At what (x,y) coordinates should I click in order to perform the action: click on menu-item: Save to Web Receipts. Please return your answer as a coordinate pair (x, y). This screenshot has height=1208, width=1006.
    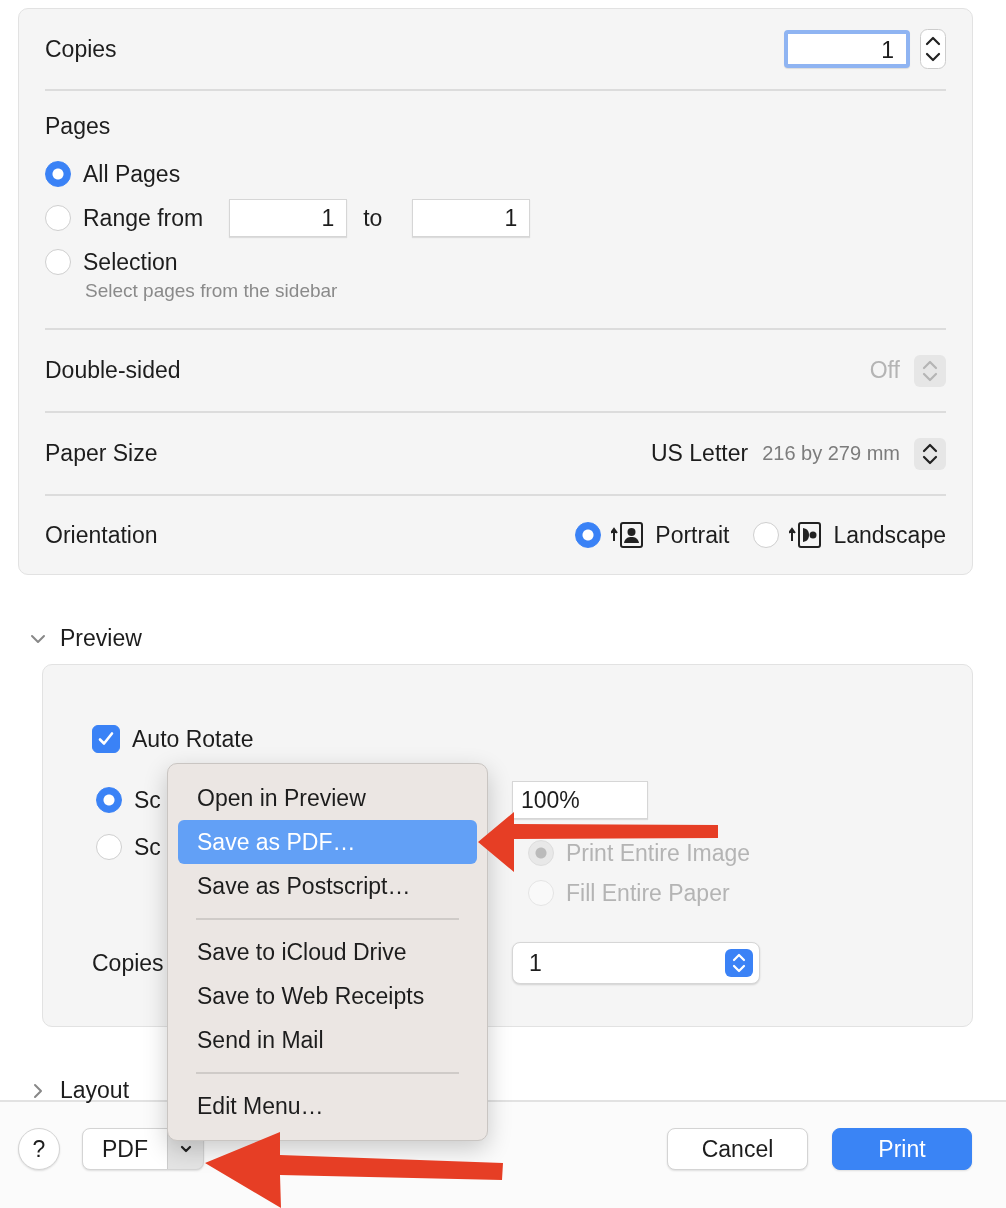
    Looking at the image, I should click on (327, 996).